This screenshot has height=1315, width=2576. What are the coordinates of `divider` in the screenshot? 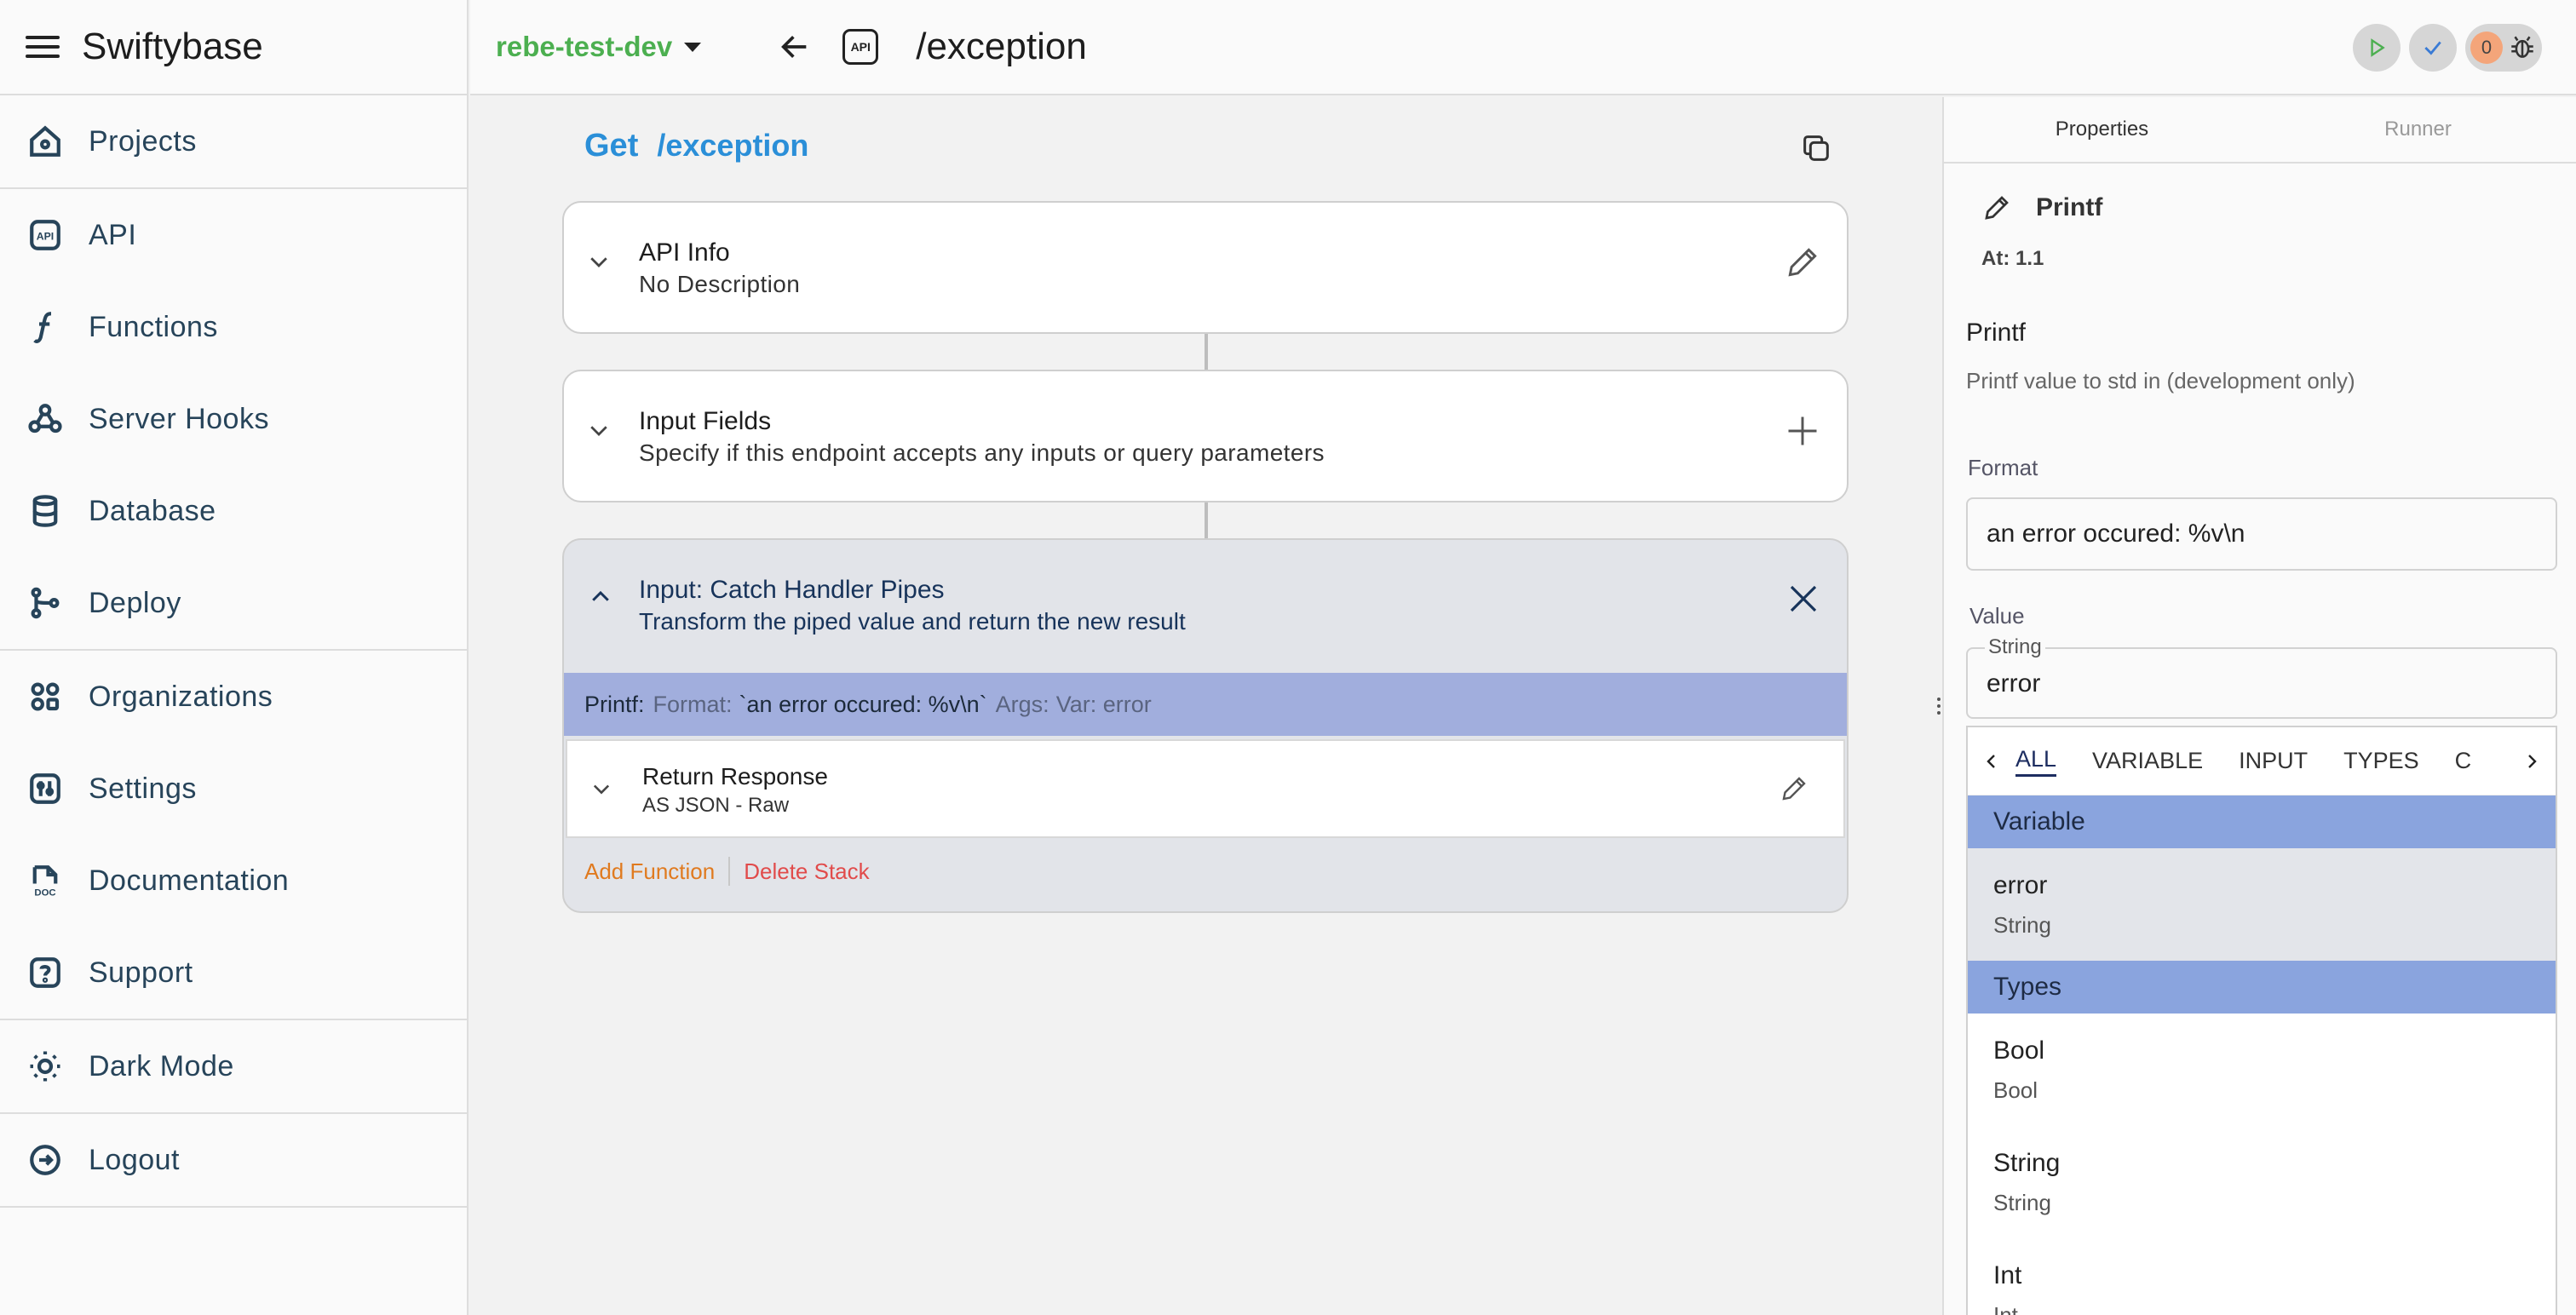 It's located at (730, 872).